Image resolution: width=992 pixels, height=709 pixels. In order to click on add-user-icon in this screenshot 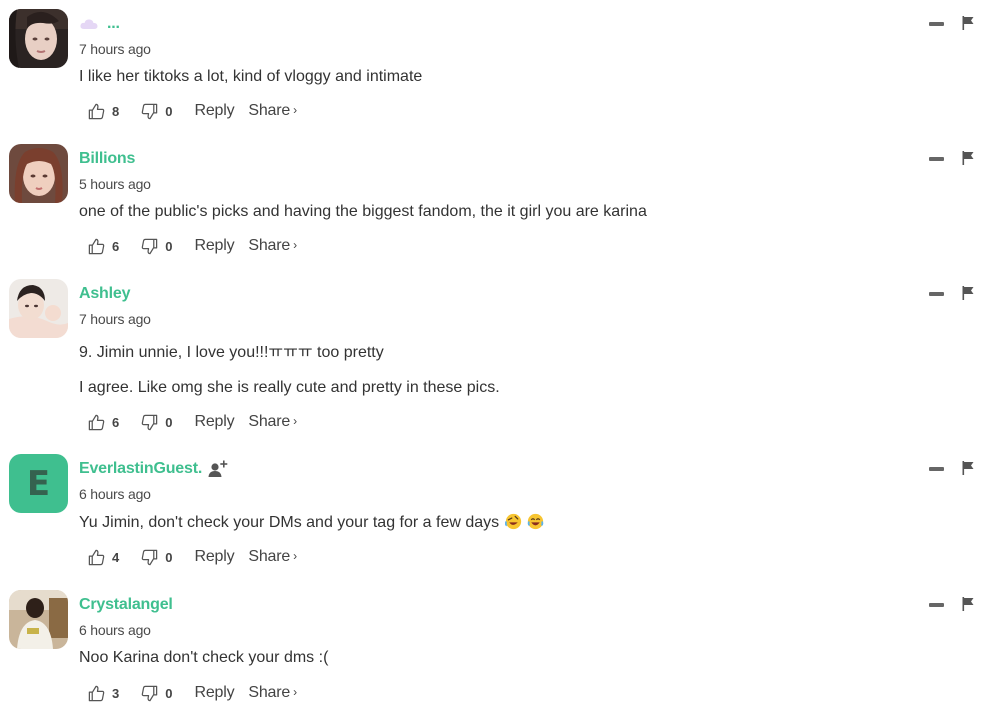, I will do `click(218, 469)`.